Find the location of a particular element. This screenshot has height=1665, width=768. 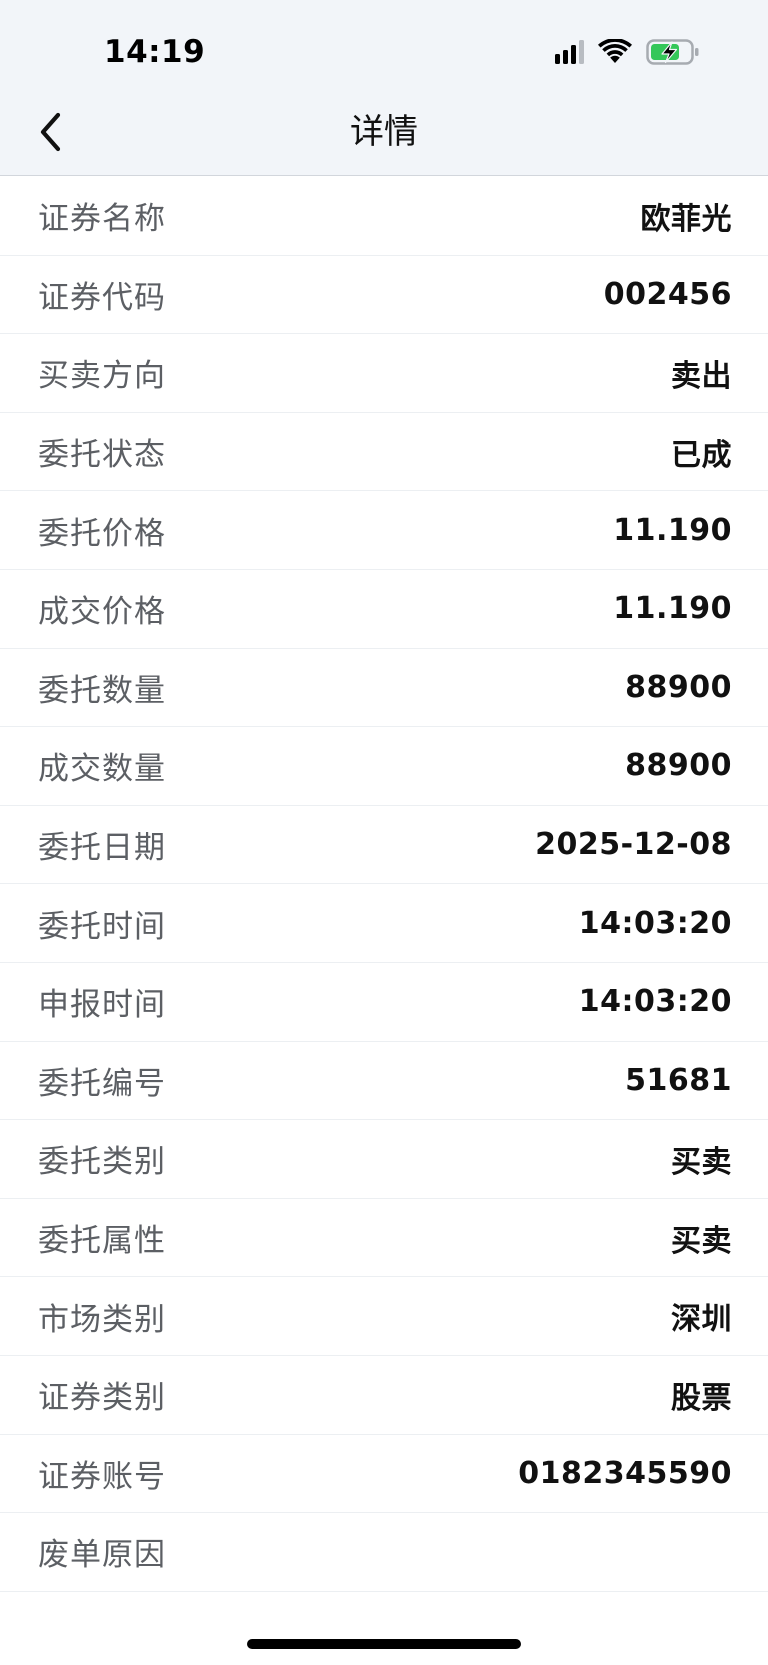

detail-row: 委托数量 88900 is located at coordinates (384, 688).